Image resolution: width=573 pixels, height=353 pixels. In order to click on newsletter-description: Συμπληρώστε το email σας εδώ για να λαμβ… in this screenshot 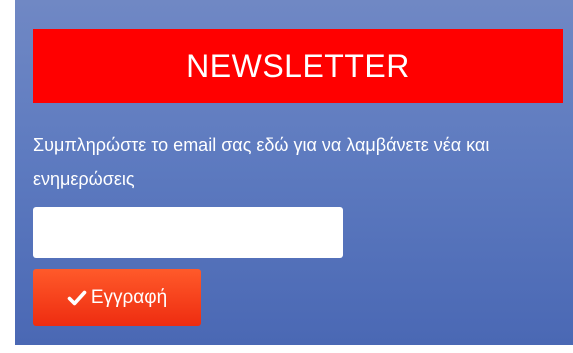, I will do `click(261, 162)`.